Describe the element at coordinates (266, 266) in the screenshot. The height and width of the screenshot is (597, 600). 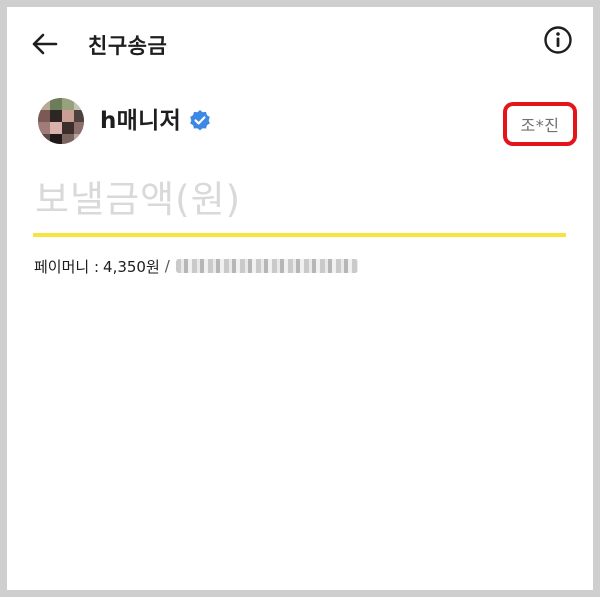
I see `masked-account-info` at that location.